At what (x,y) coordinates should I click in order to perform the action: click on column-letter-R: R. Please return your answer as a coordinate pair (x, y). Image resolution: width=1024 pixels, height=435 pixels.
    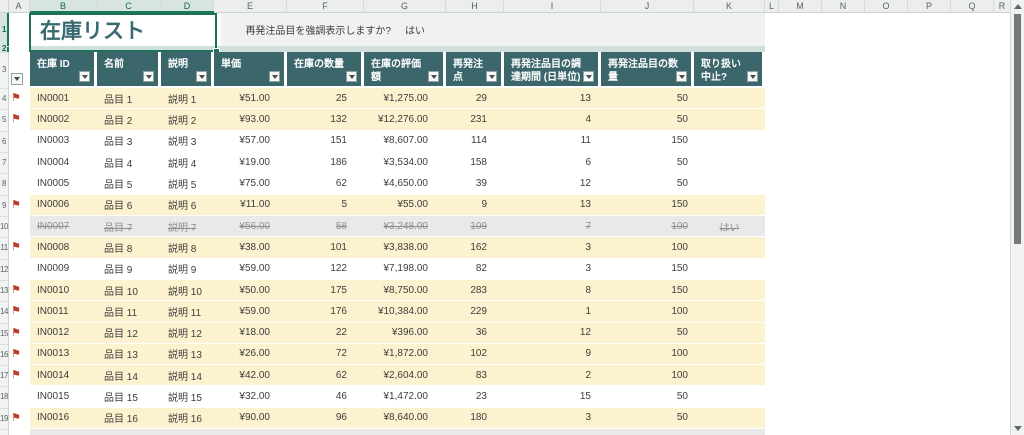
    Looking at the image, I should click on (1002, 6).